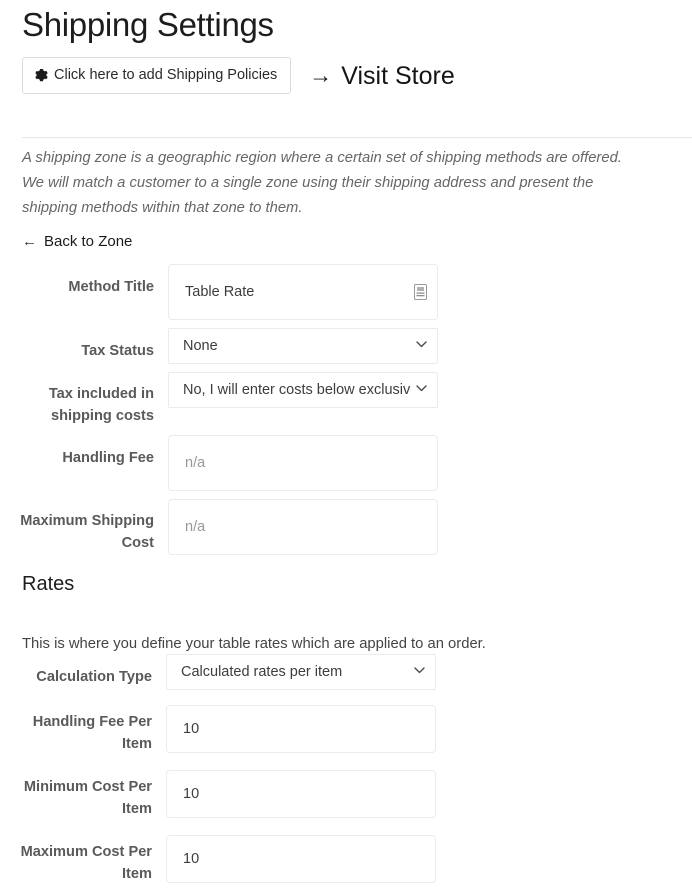 Image resolution: width=692 pixels, height=892 pixels. I want to click on field-wrap-maximum-cost-per-item, so click(301, 859).